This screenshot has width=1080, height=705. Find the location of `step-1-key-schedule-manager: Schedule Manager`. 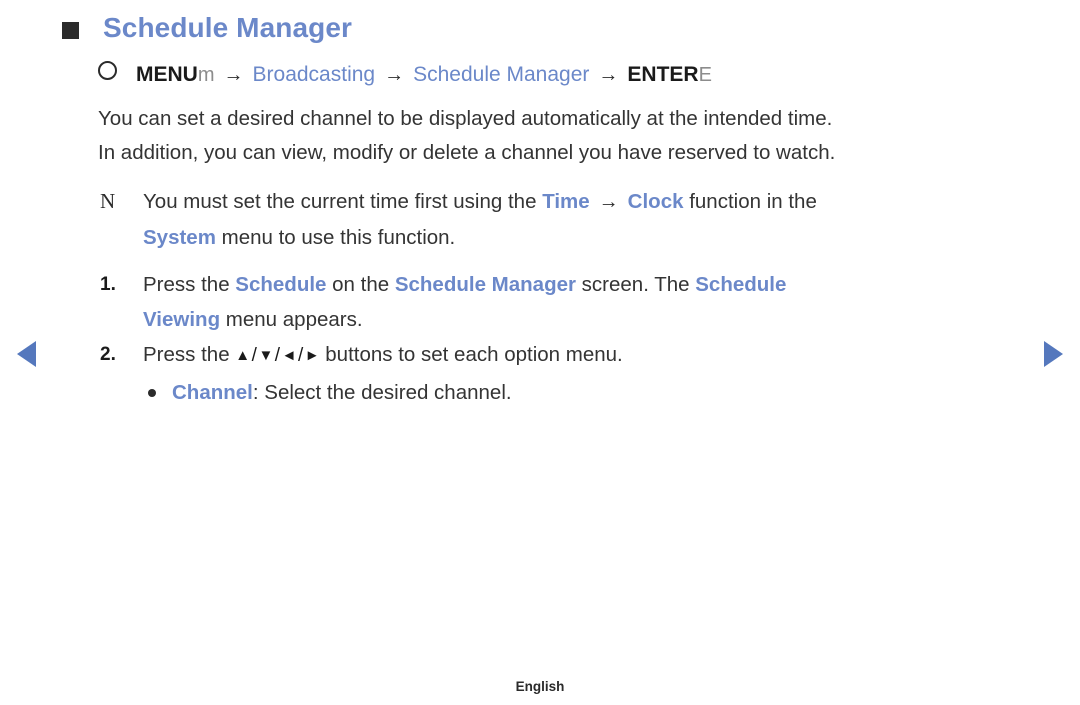

step-1-key-schedule-manager: Schedule Manager is located at coordinates (485, 284).